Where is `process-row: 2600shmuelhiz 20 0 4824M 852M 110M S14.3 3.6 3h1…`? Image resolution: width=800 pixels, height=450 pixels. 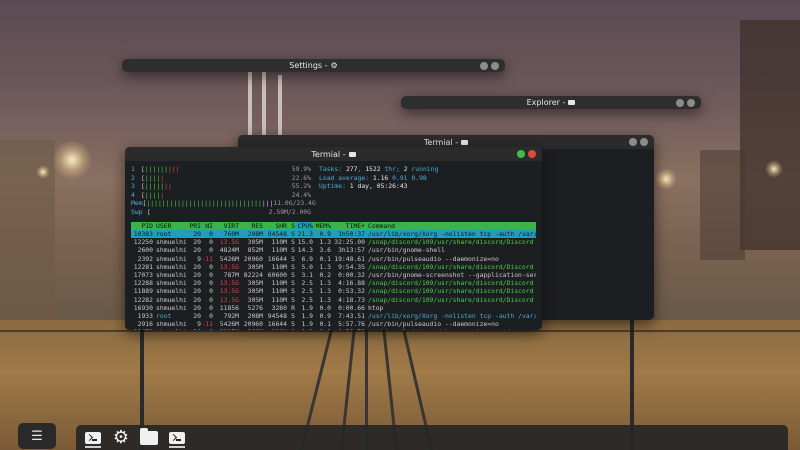
process-row: 2600shmuelhiz 20 0 4824M 852M 110M S14.3 3.6 3h1… is located at coordinates (333, 250).